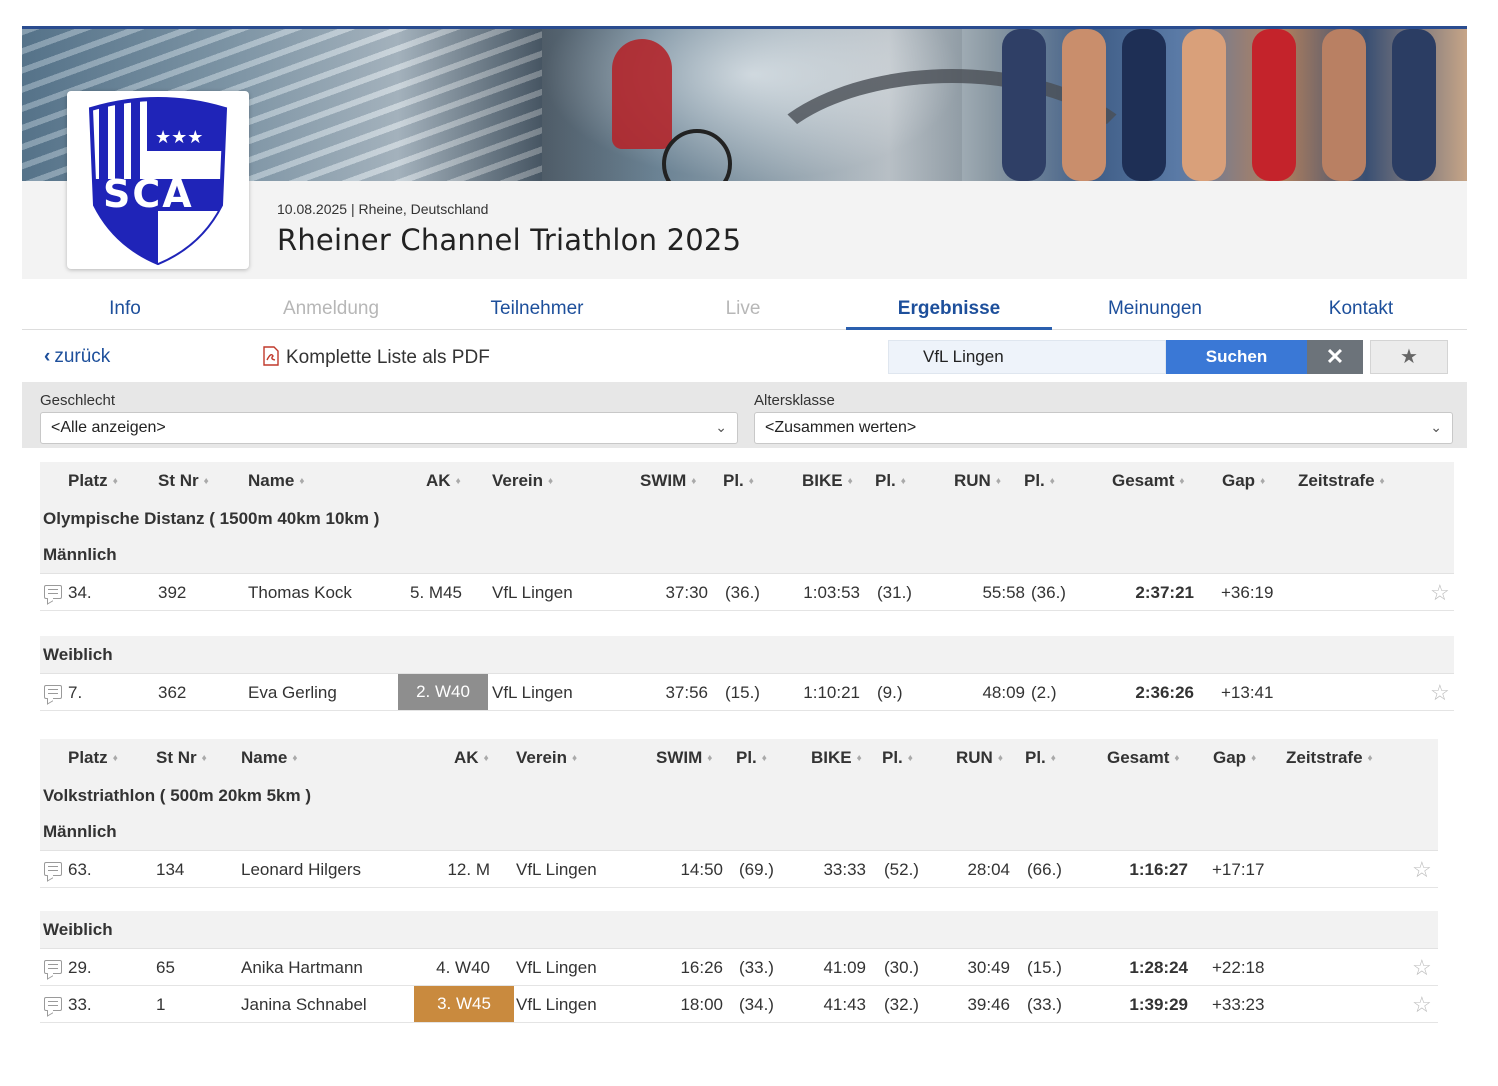 This screenshot has width=1498, height=1086. Describe the element at coordinates (1436, 427) in the screenshot. I see `chevron-down-icon: ⌄` at that location.